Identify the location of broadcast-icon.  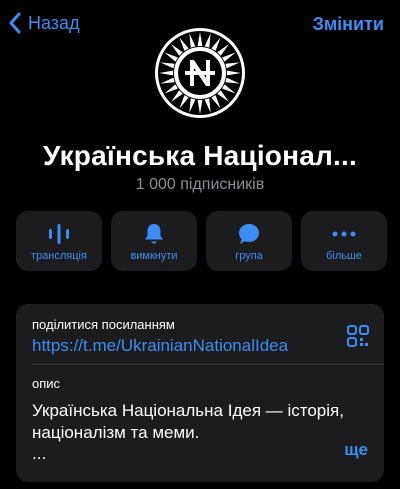
(59, 233).